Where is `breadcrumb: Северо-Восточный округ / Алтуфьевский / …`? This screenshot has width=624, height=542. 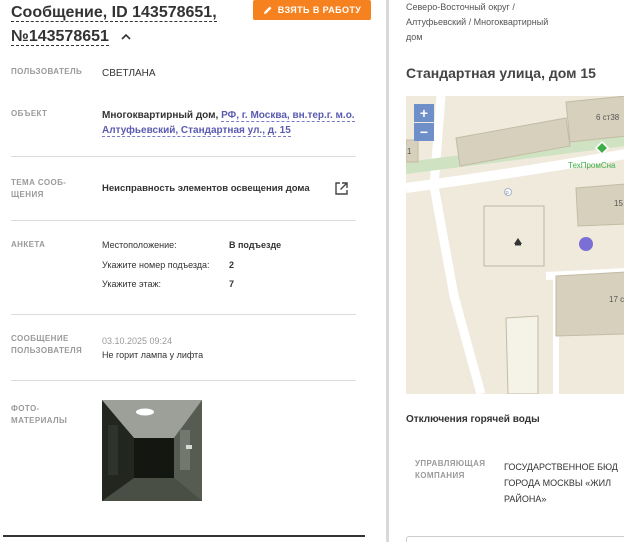
breadcrumb: Северо-Восточный округ / Алтуфьевский / … is located at coordinates (506, 22).